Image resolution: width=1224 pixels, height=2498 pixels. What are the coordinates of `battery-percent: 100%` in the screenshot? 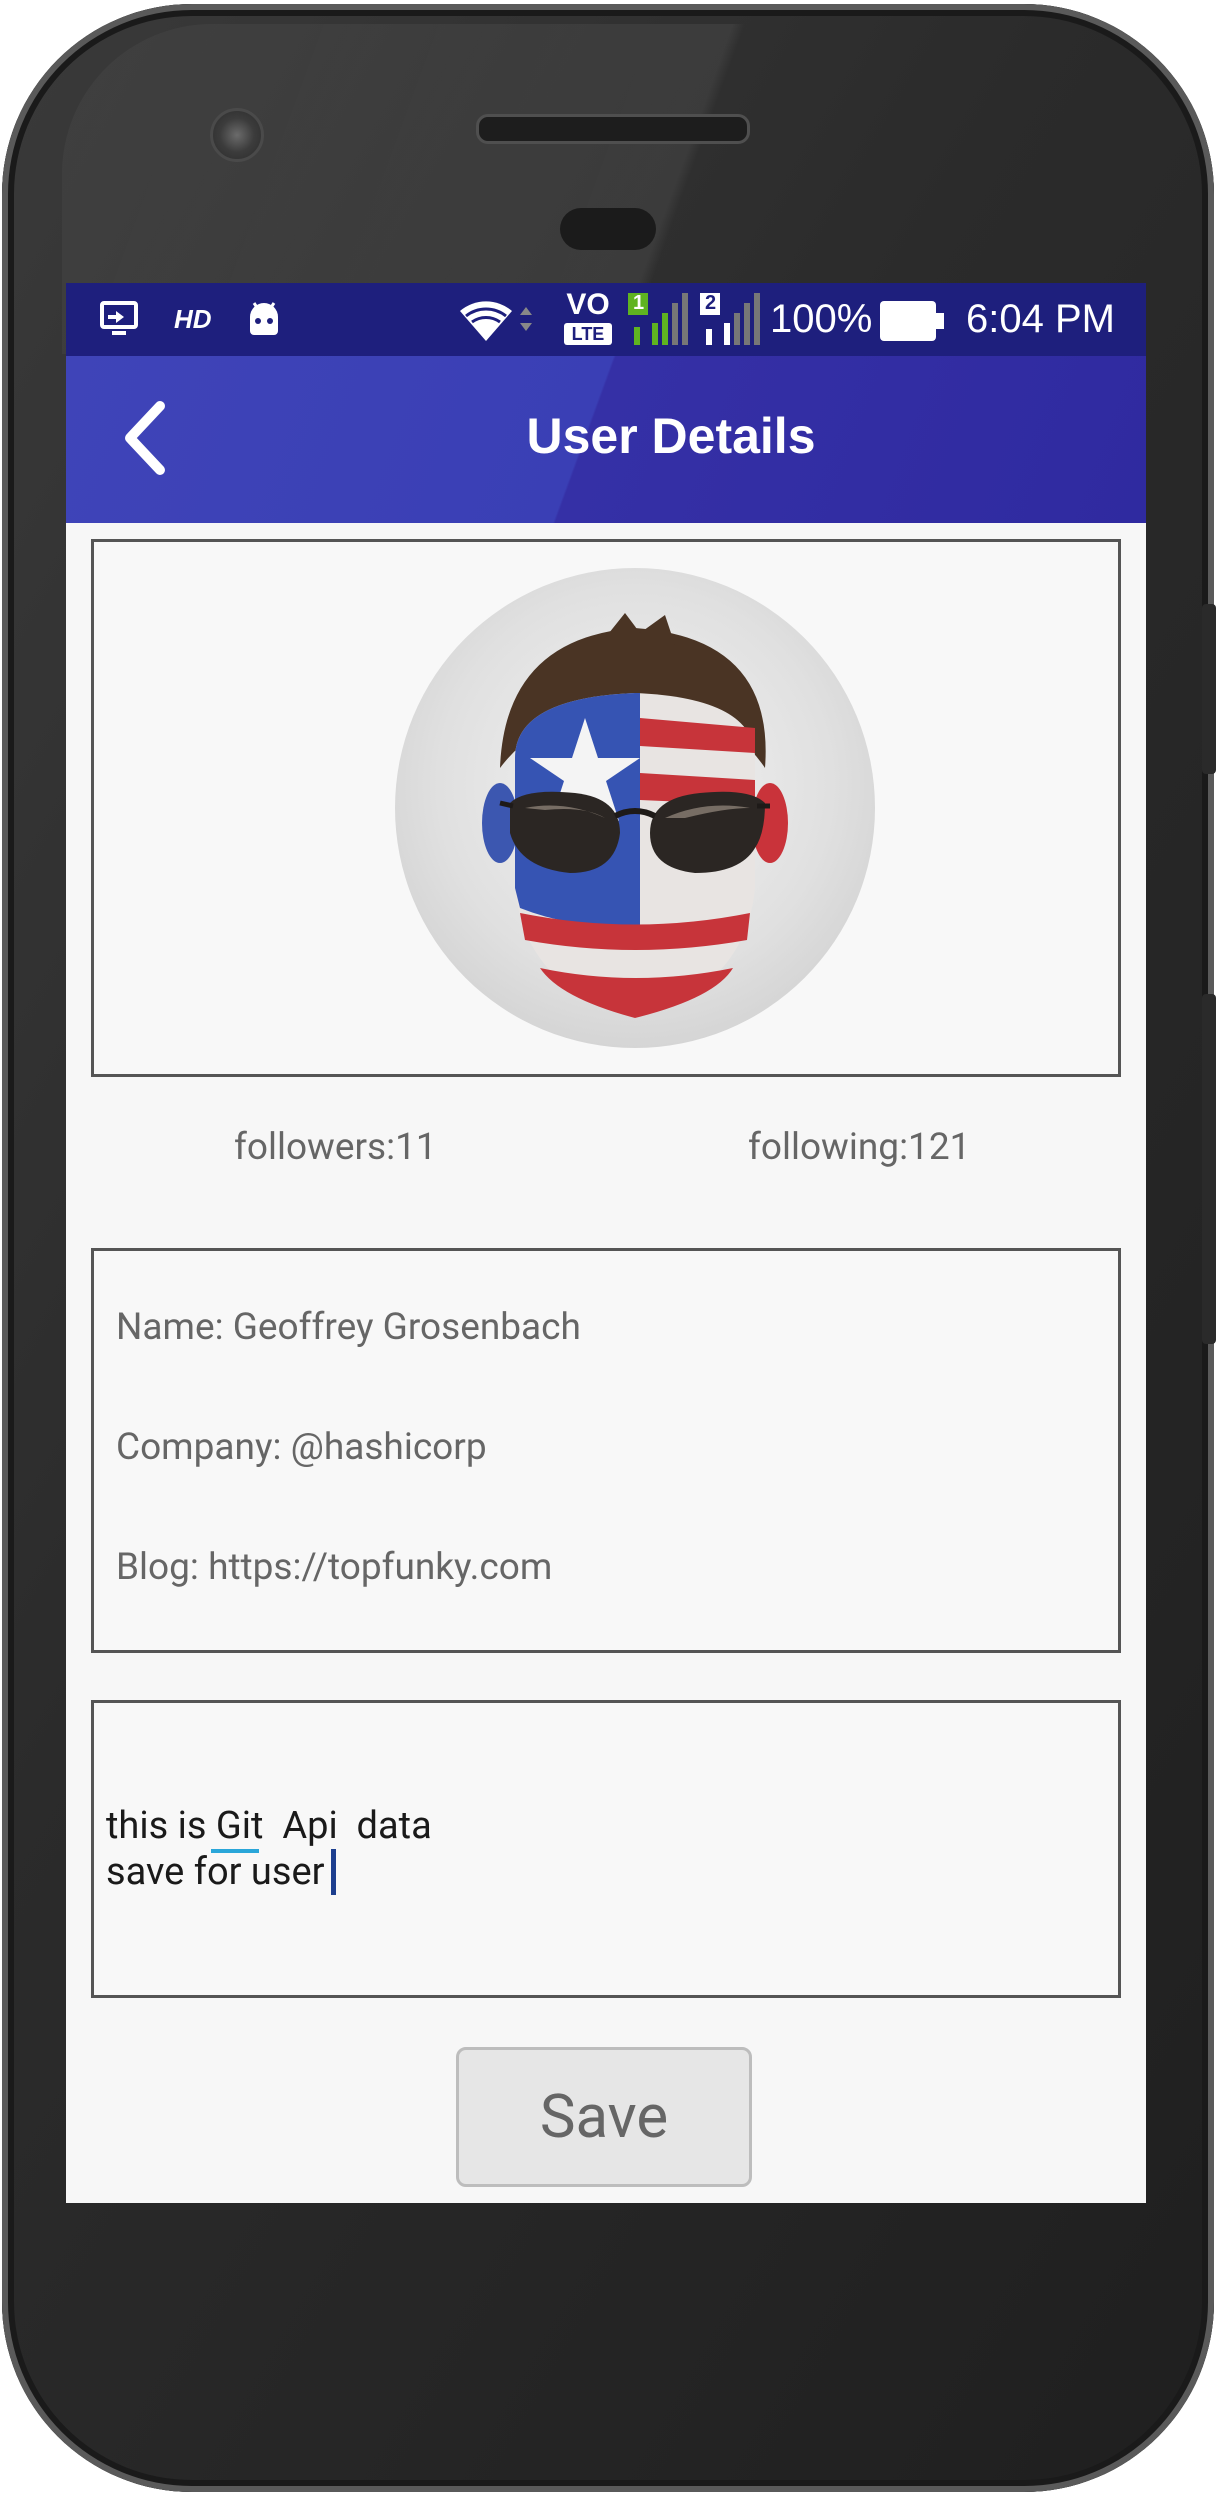 It's located at (821, 319).